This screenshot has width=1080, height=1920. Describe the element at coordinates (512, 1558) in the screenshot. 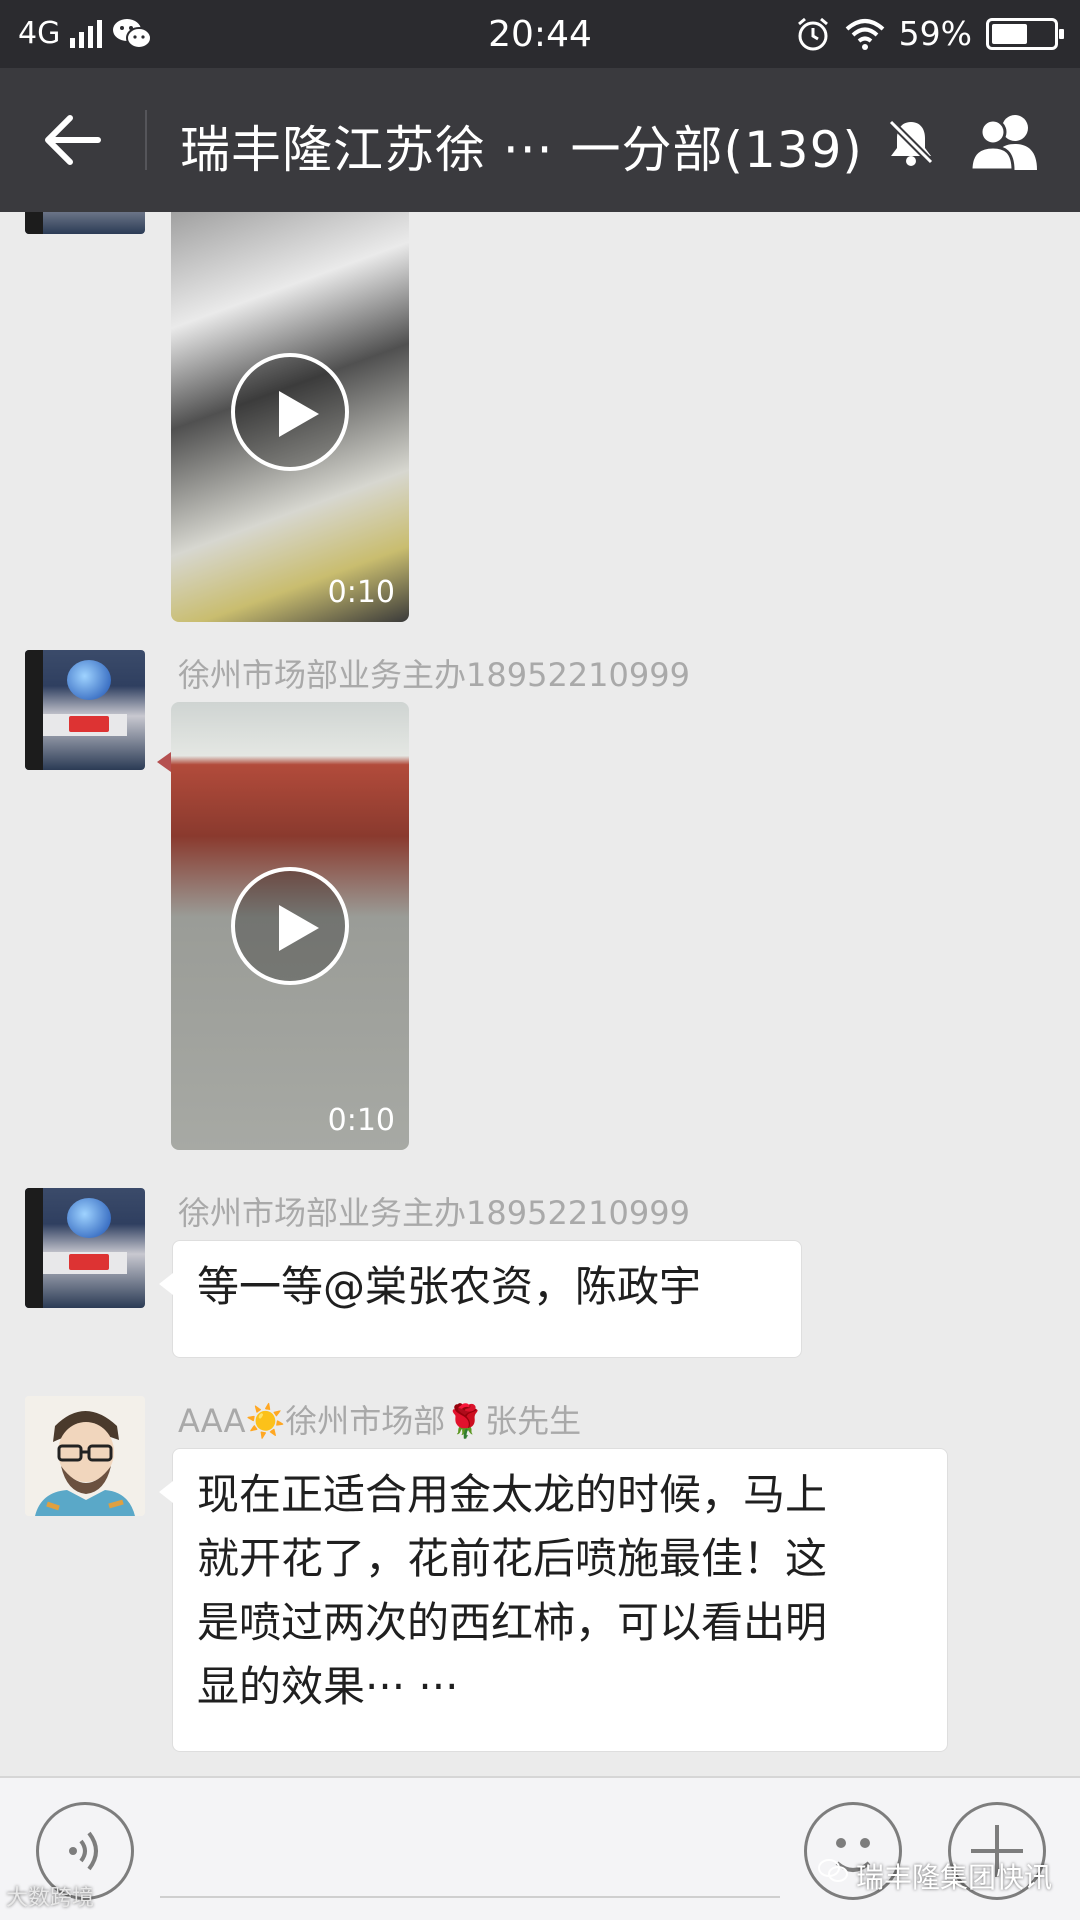

I see `message-line: 就开花了，花前花后喷施最佳！这` at that location.